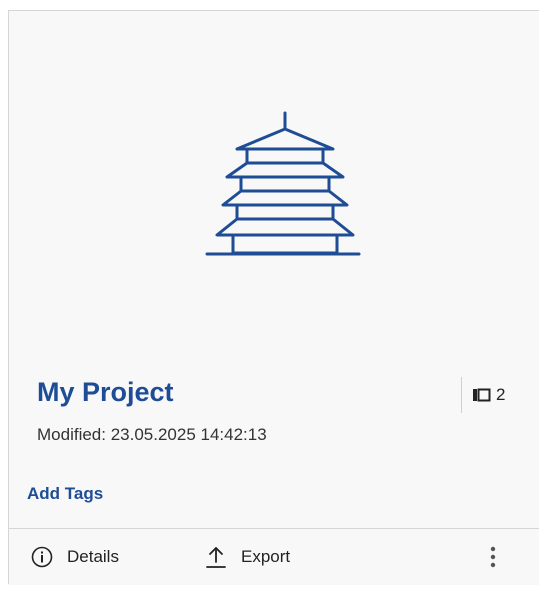  I want to click on export-button: Export, so click(247, 557).